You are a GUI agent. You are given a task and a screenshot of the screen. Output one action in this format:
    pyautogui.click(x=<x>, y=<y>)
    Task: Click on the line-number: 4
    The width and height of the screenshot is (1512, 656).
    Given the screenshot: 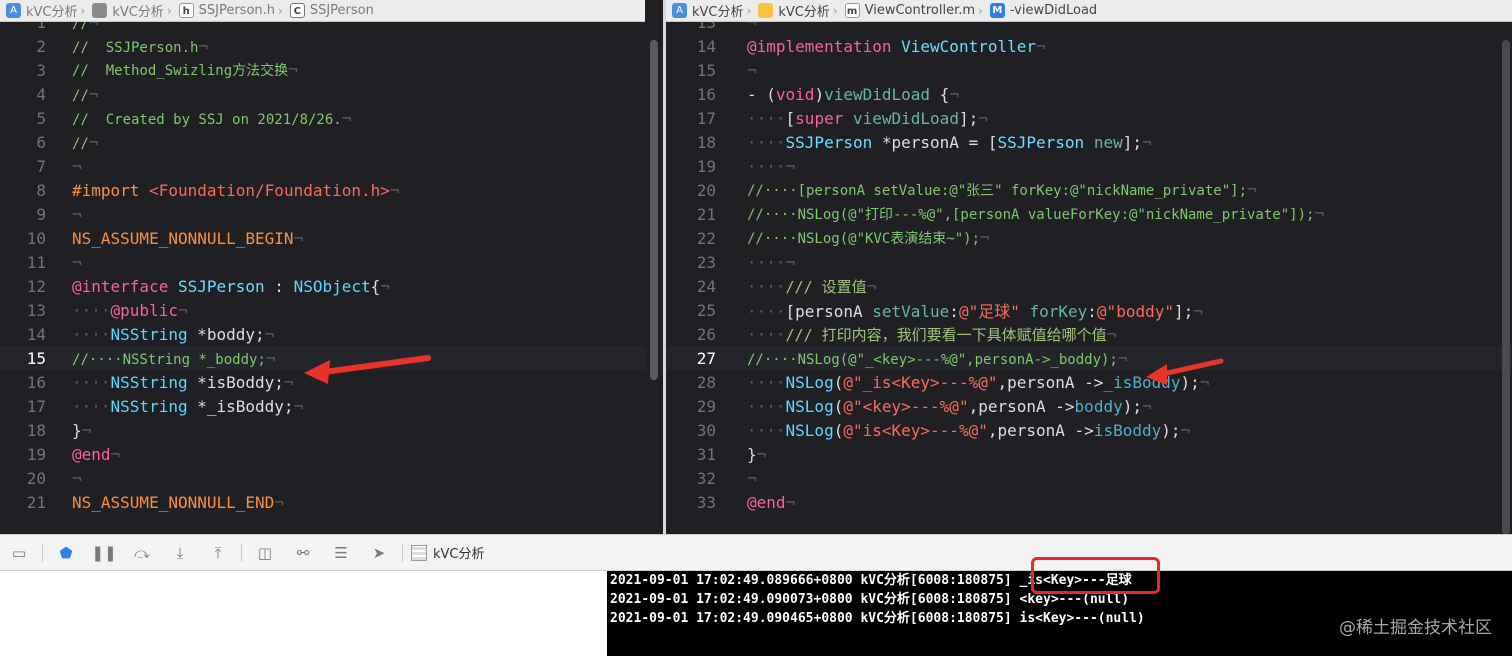 What is the action you would take?
    pyautogui.click(x=24, y=94)
    